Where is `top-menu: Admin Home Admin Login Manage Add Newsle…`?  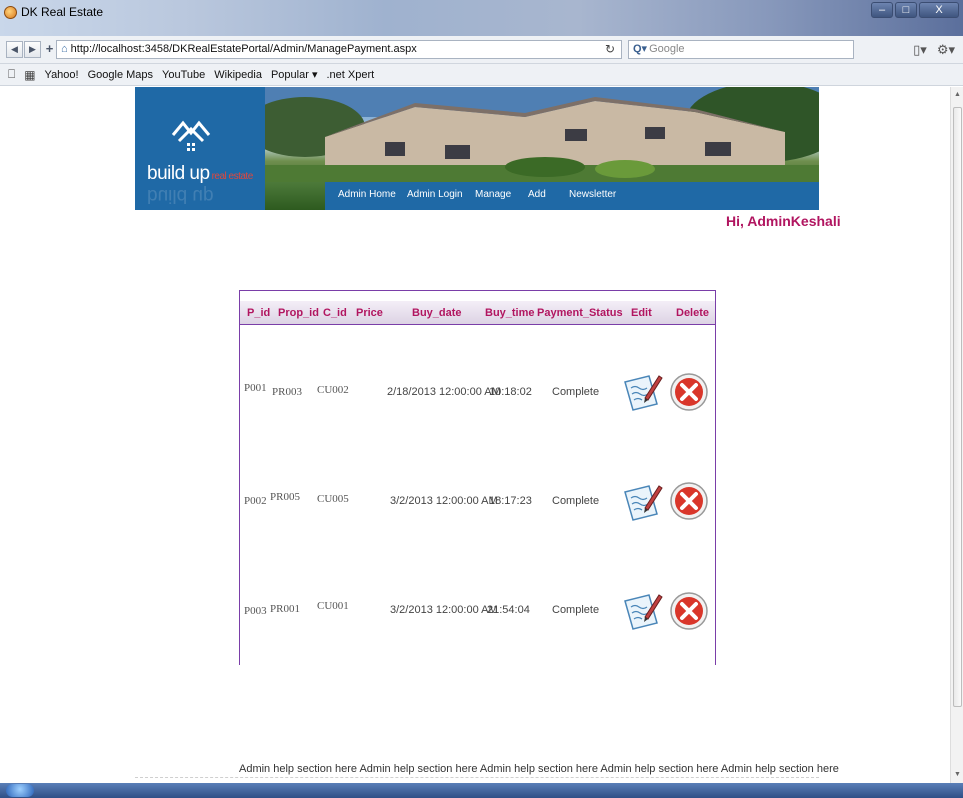
top-menu: Admin Home Admin Login Manage Add Newsle… is located at coordinates (542, 196).